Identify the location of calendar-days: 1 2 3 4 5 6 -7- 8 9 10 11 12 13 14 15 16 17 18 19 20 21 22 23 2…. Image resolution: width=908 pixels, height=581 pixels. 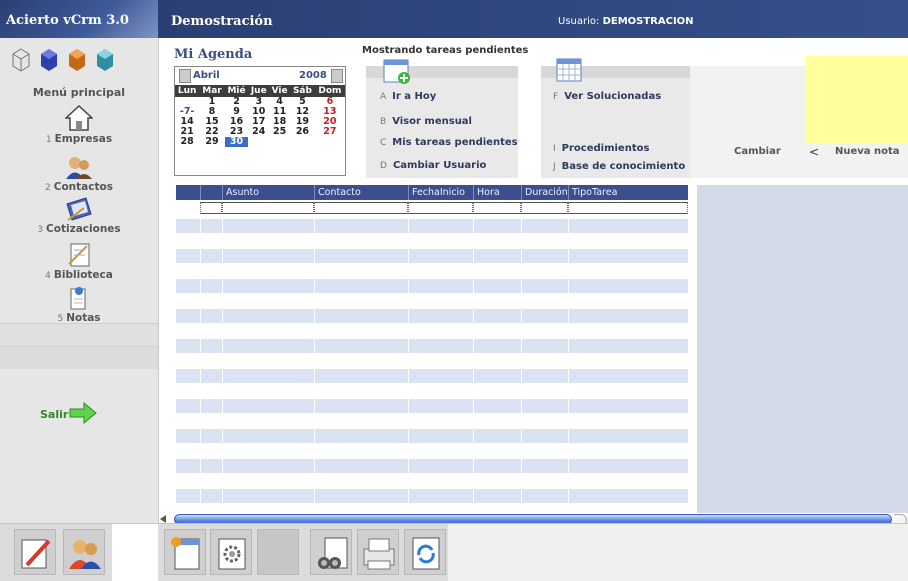
(260, 122).